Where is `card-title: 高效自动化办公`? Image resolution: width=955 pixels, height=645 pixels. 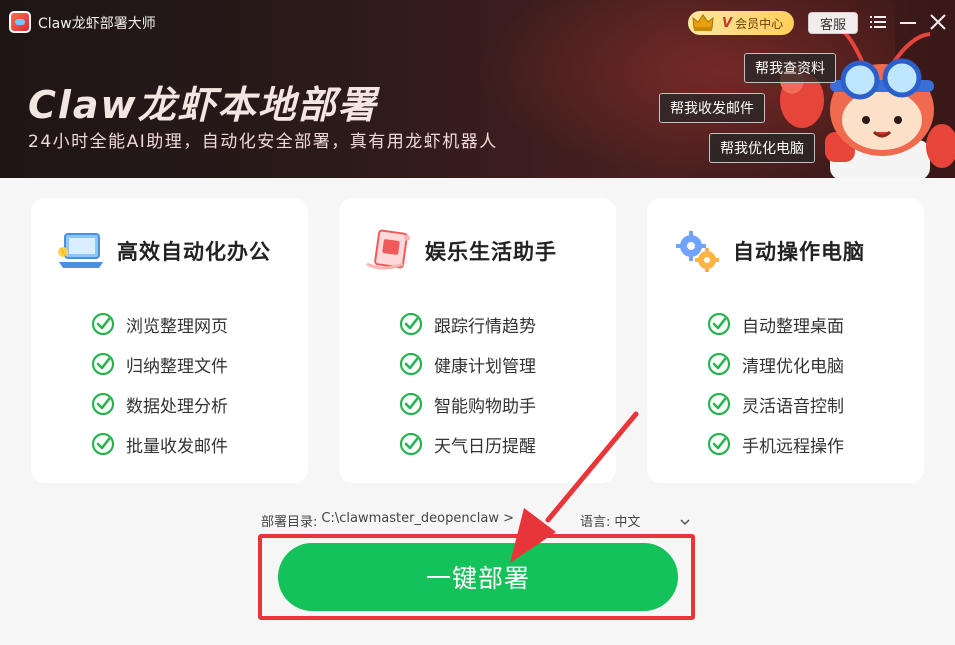
card-title: 高效自动化办公 is located at coordinates (194, 252).